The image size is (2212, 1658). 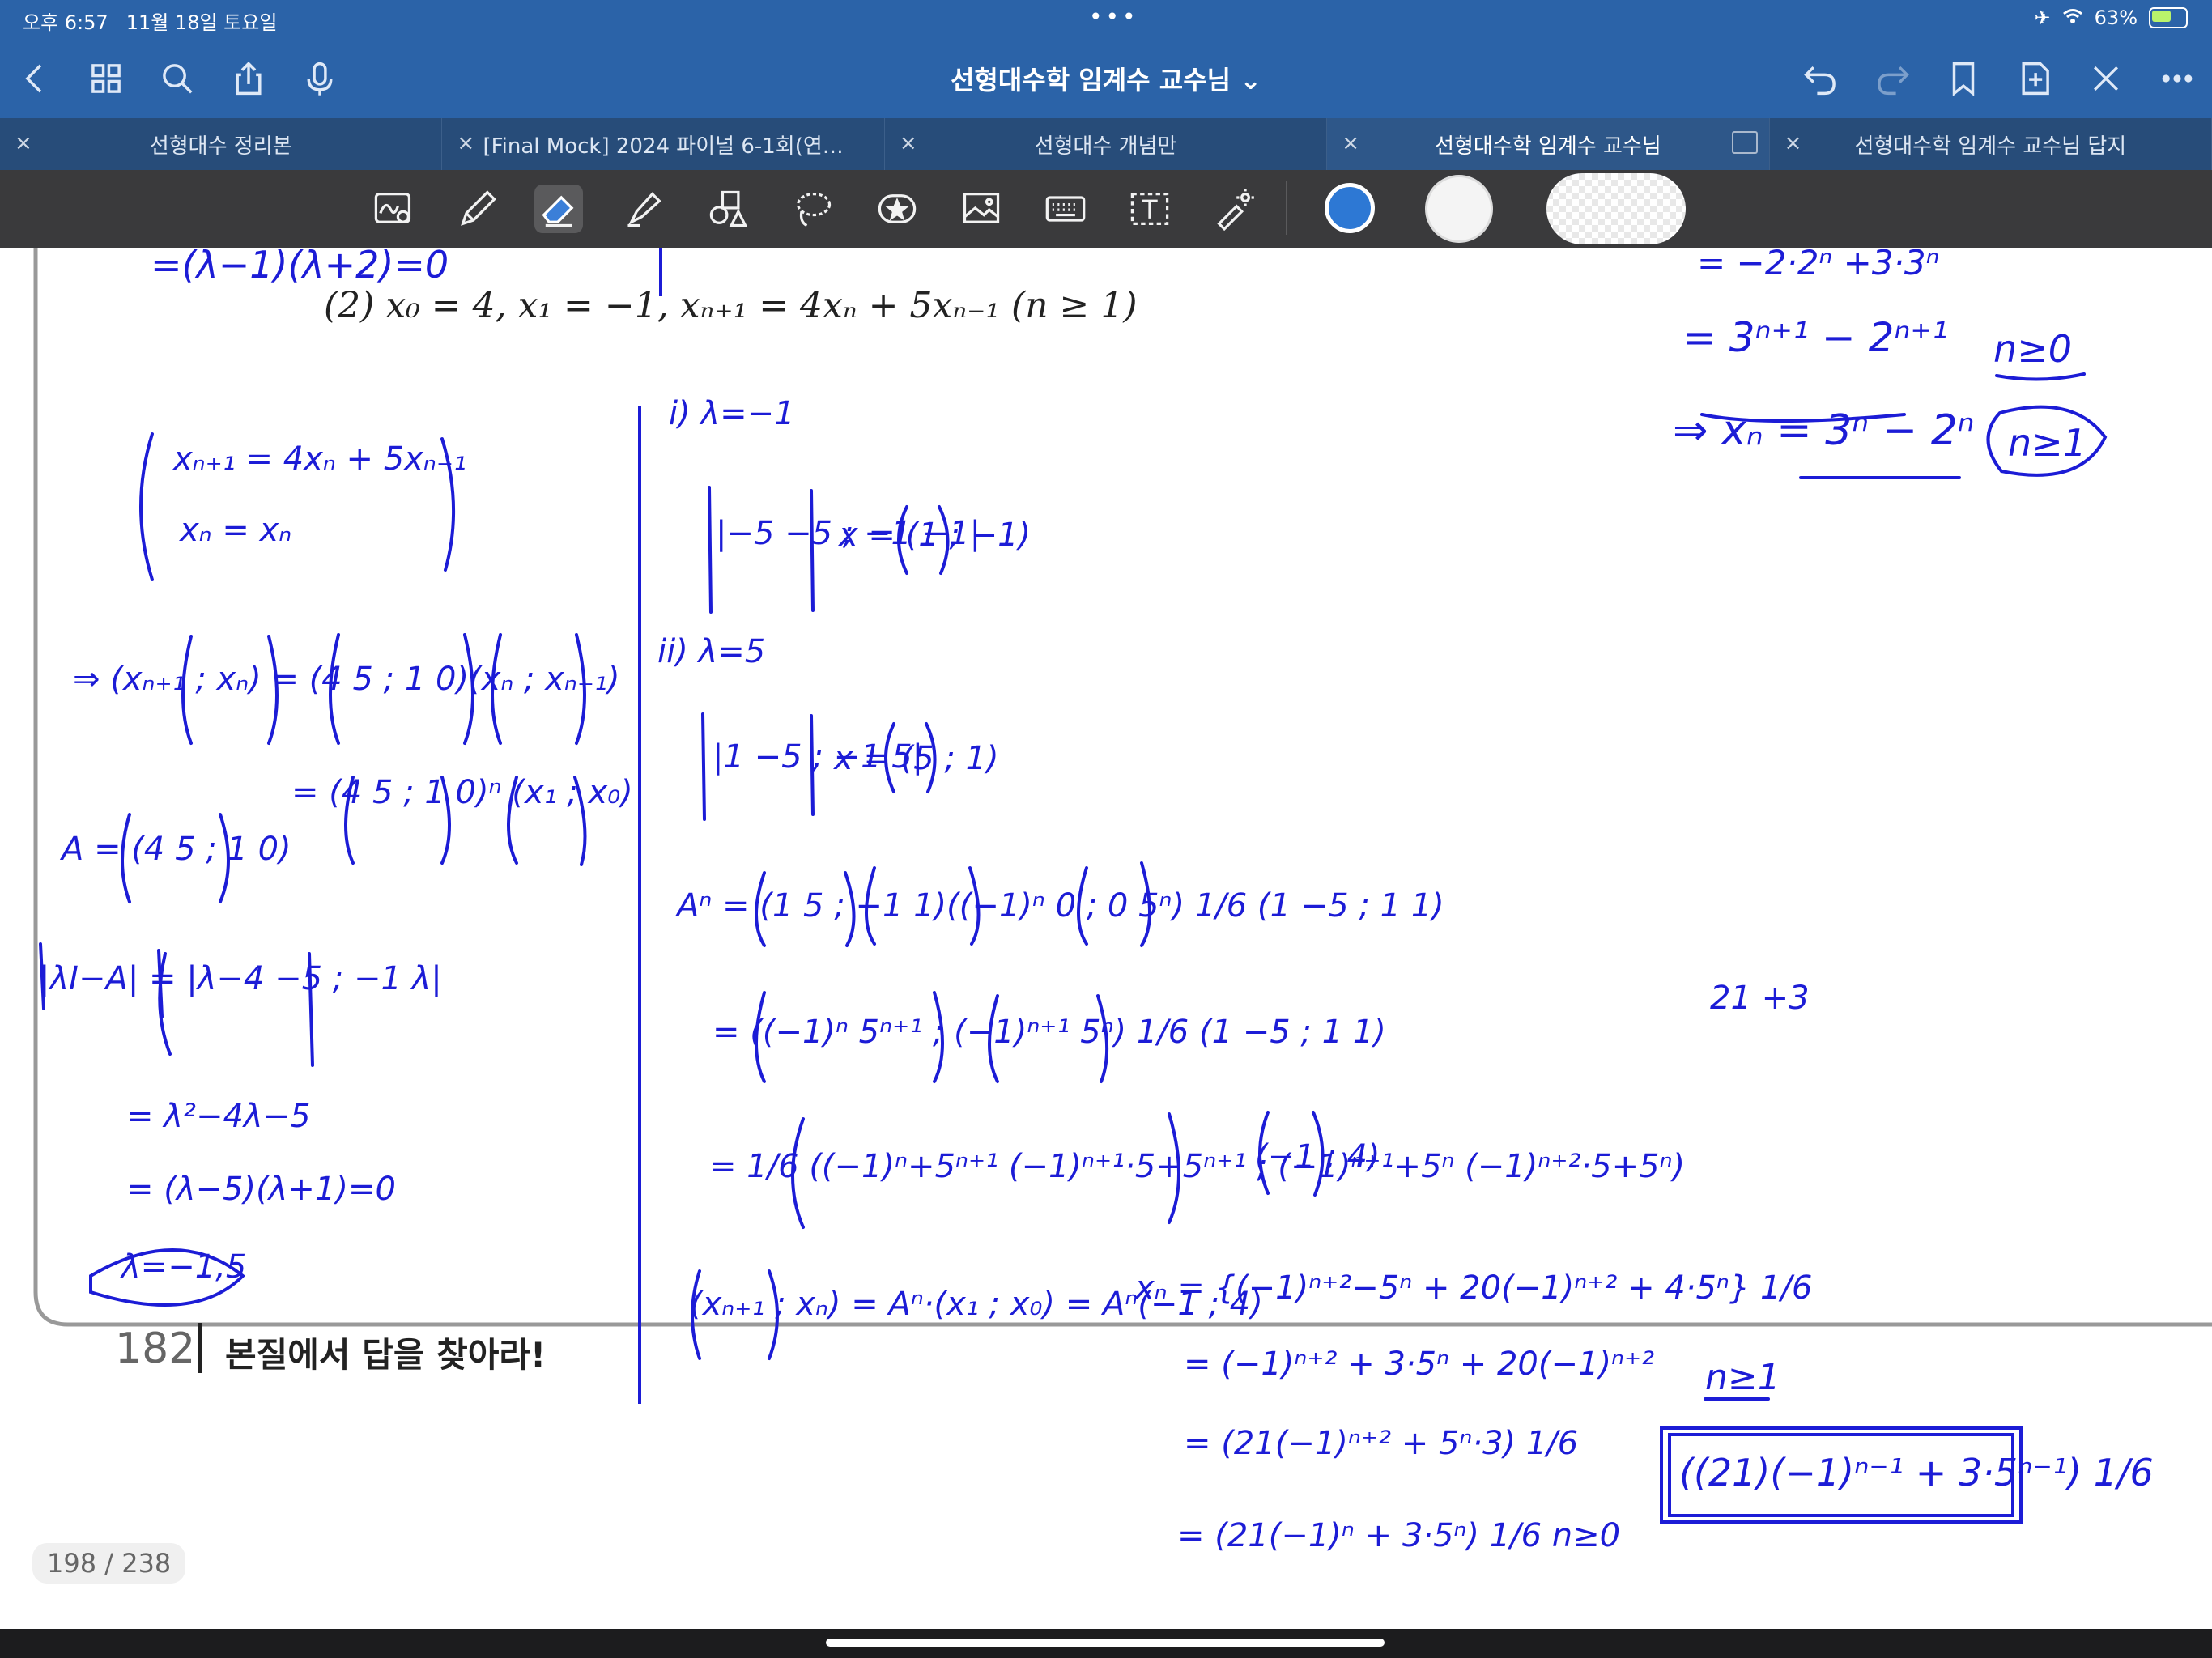 What do you see at coordinates (200, 1348) in the screenshot?
I see `footer-divider` at bounding box center [200, 1348].